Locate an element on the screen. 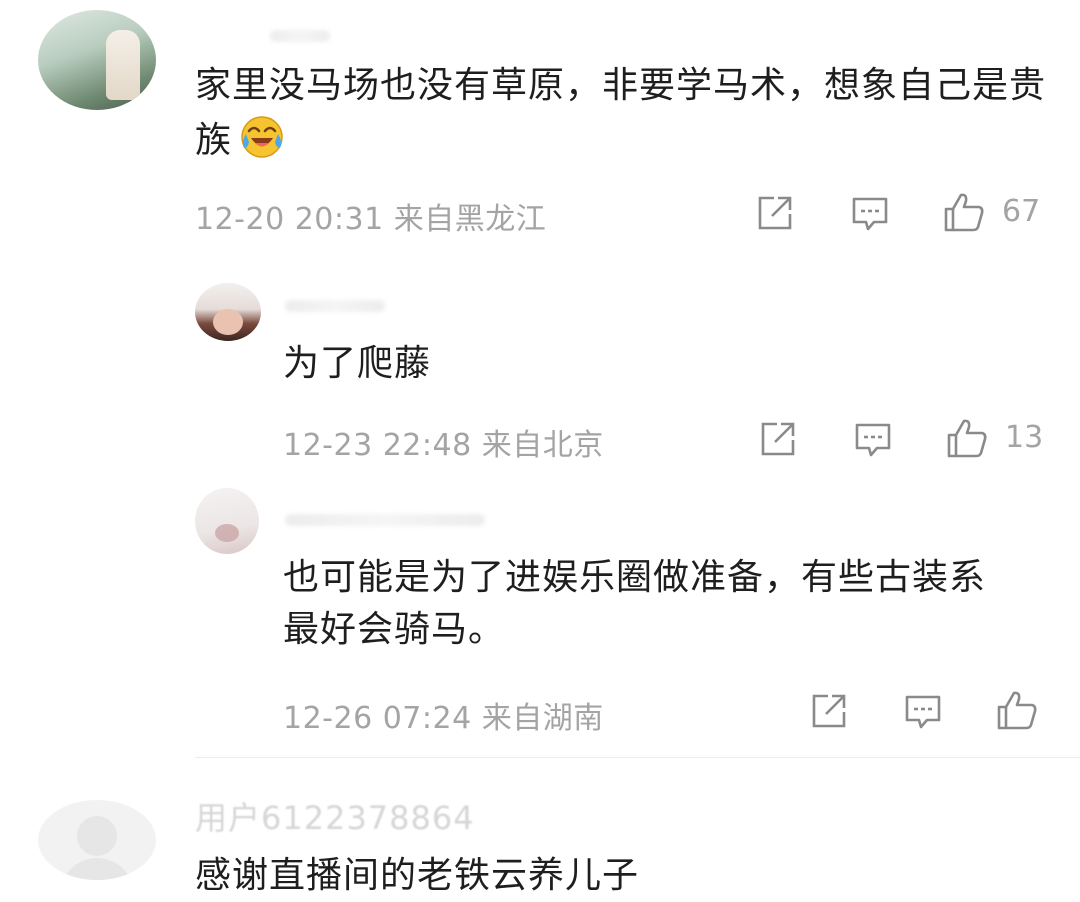 The image size is (1080, 902). divider is located at coordinates (637, 757).